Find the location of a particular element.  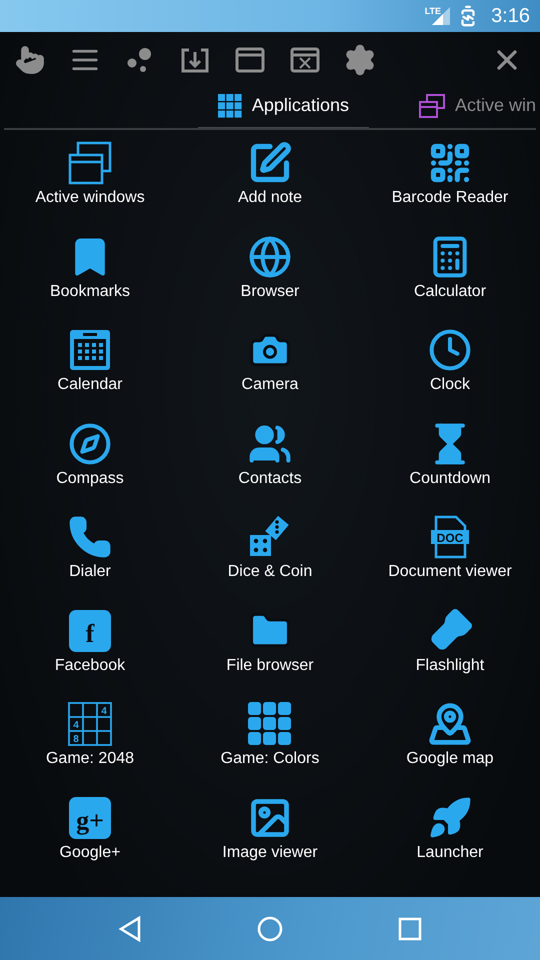

home-button is located at coordinates (269, 929).